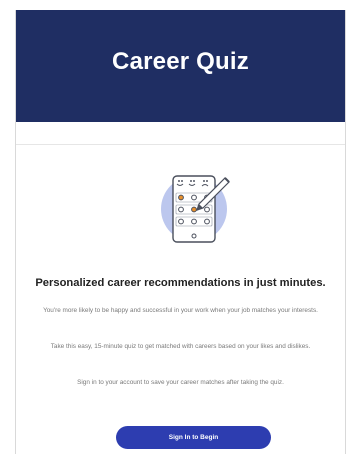 The image size is (351, 454). What do you see at coordinates (180, 61) in the screenshot?
I see `page-title: Career Quiz` at bounding box center [180, 61].